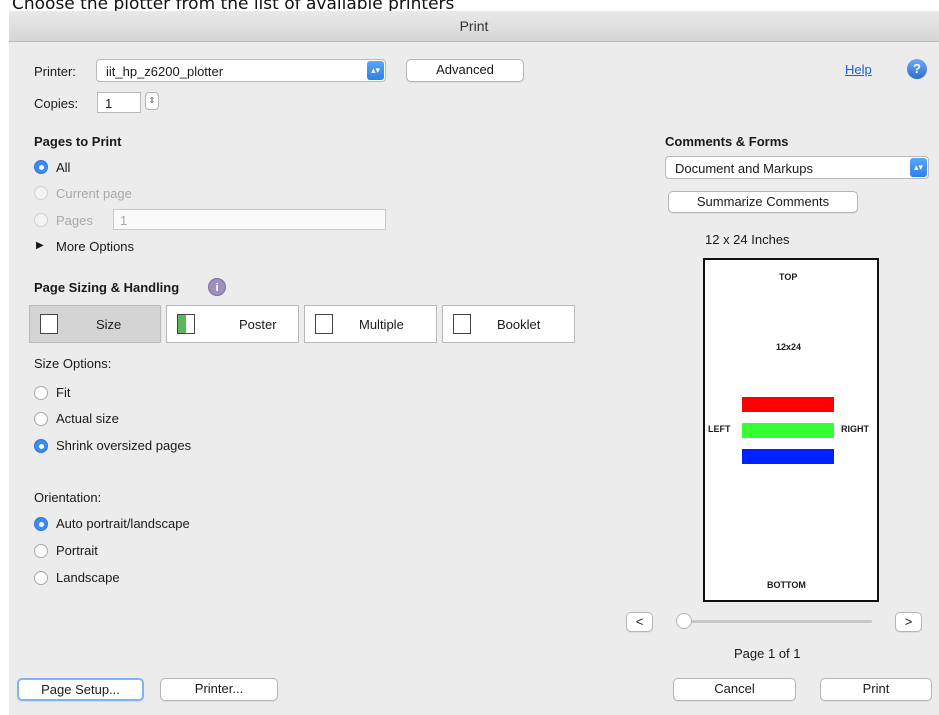 This screenshot has width=939, height=715. What do you see at coordinates (55, 71) in the screenshot?
I see `printer-label: Printer:` at bounding box center [55, 71].